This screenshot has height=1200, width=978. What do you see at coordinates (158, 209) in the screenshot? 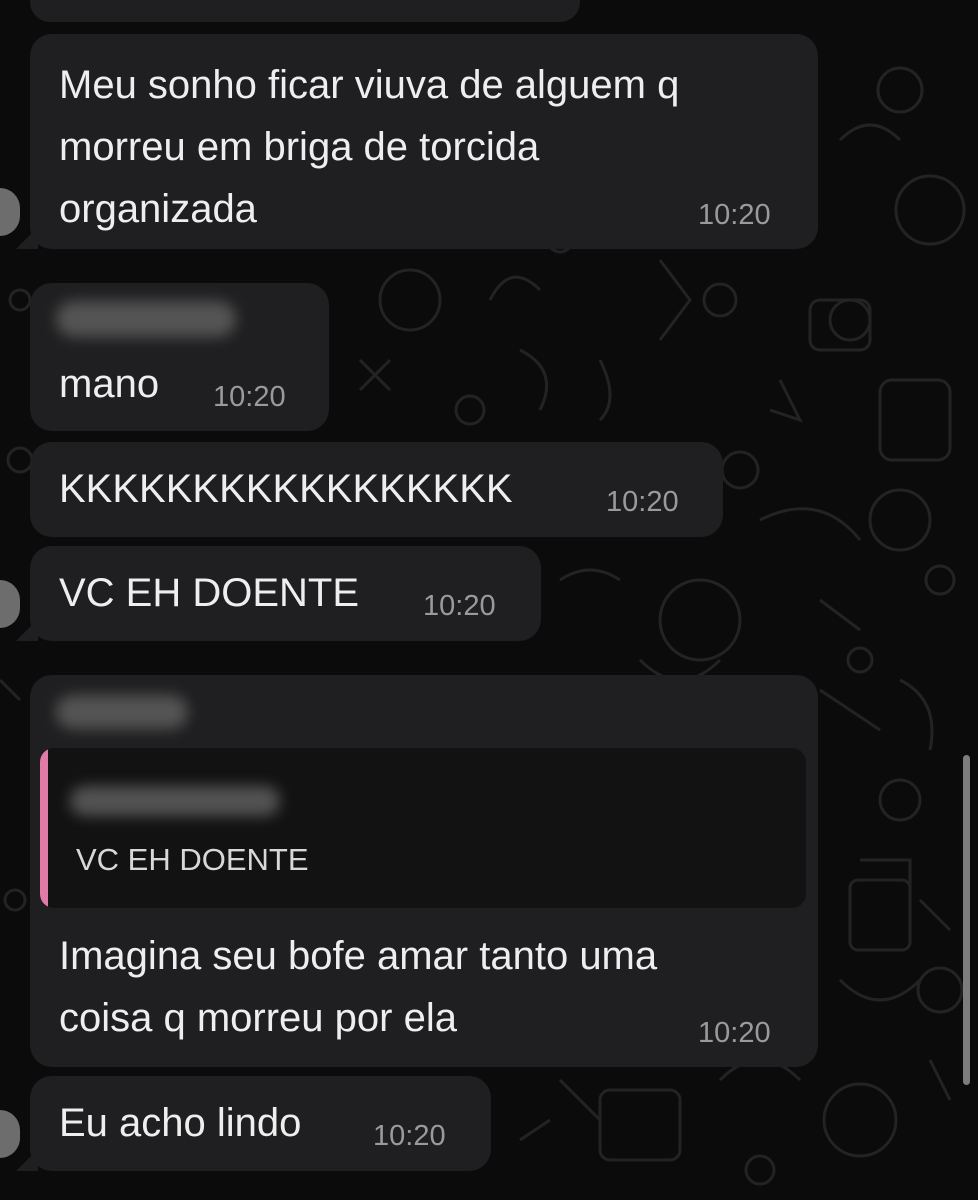
I see `message-text-line: organizada` at bounding box center [158, 209].